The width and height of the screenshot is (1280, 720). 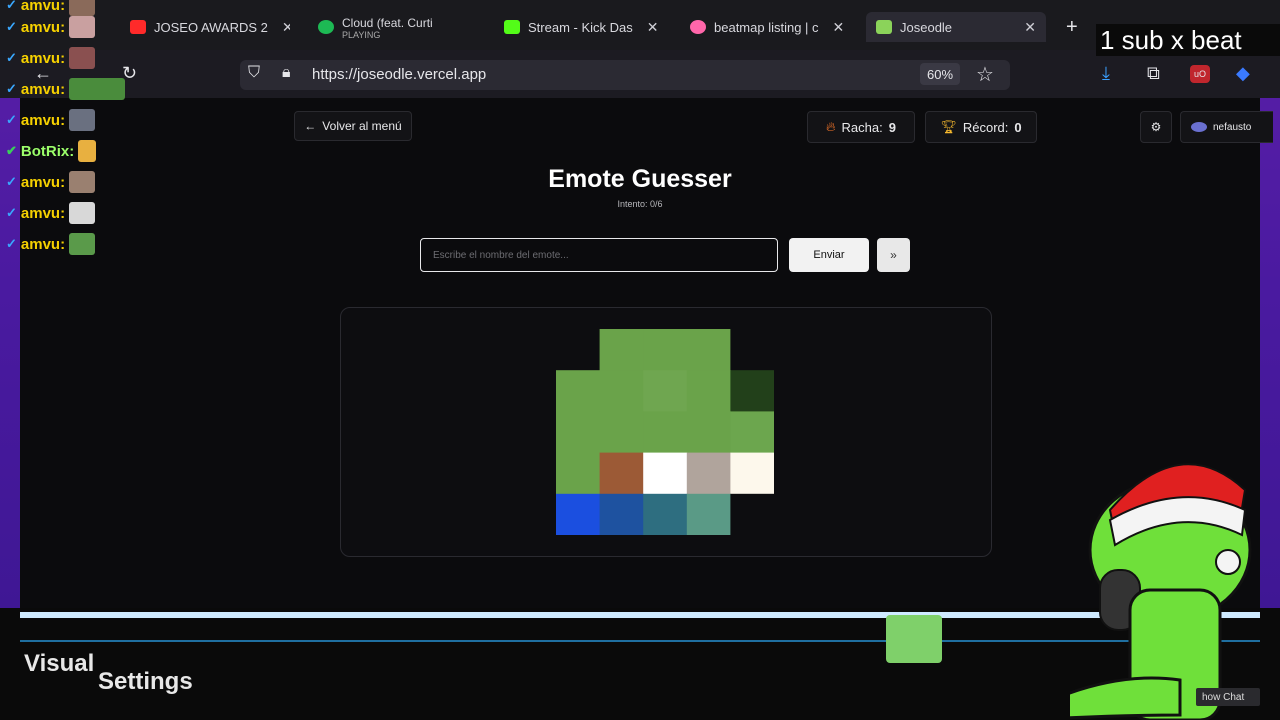 I want to click on chat-username: BotRix:, so click(x=47, y=151).